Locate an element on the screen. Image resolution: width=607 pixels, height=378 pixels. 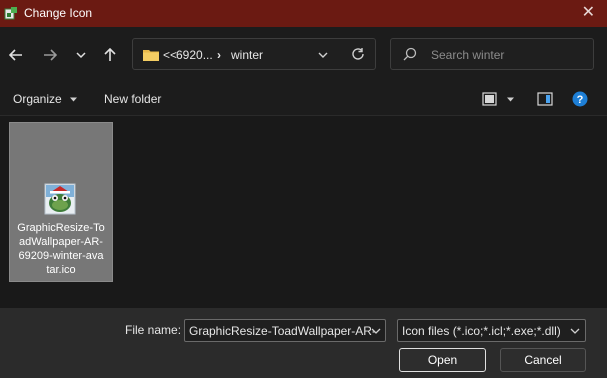
navigation-bar: << 6920... › winter Search winter is located at coordinates (303, 55).